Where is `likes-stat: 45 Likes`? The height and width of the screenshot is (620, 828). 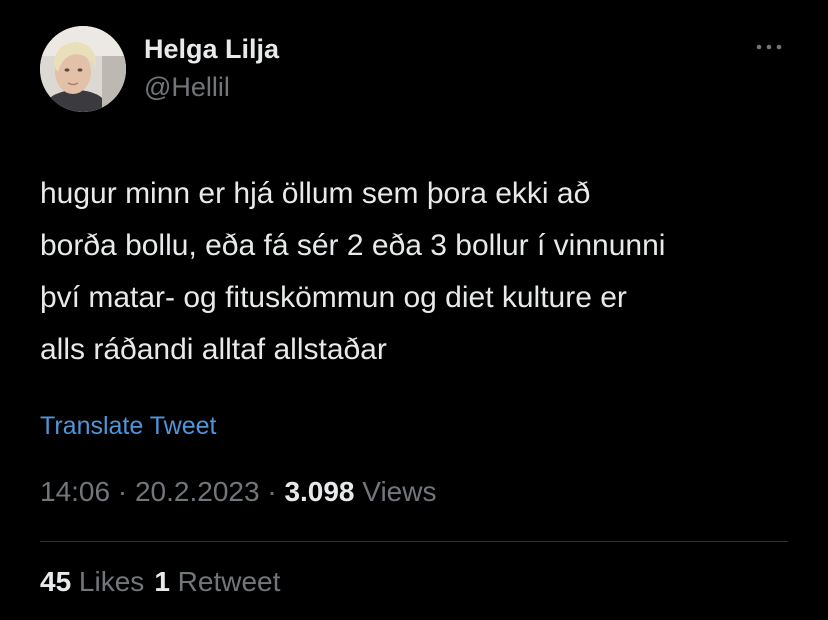
likes-stat: 45 Likes is located at coordinates (92, 582).